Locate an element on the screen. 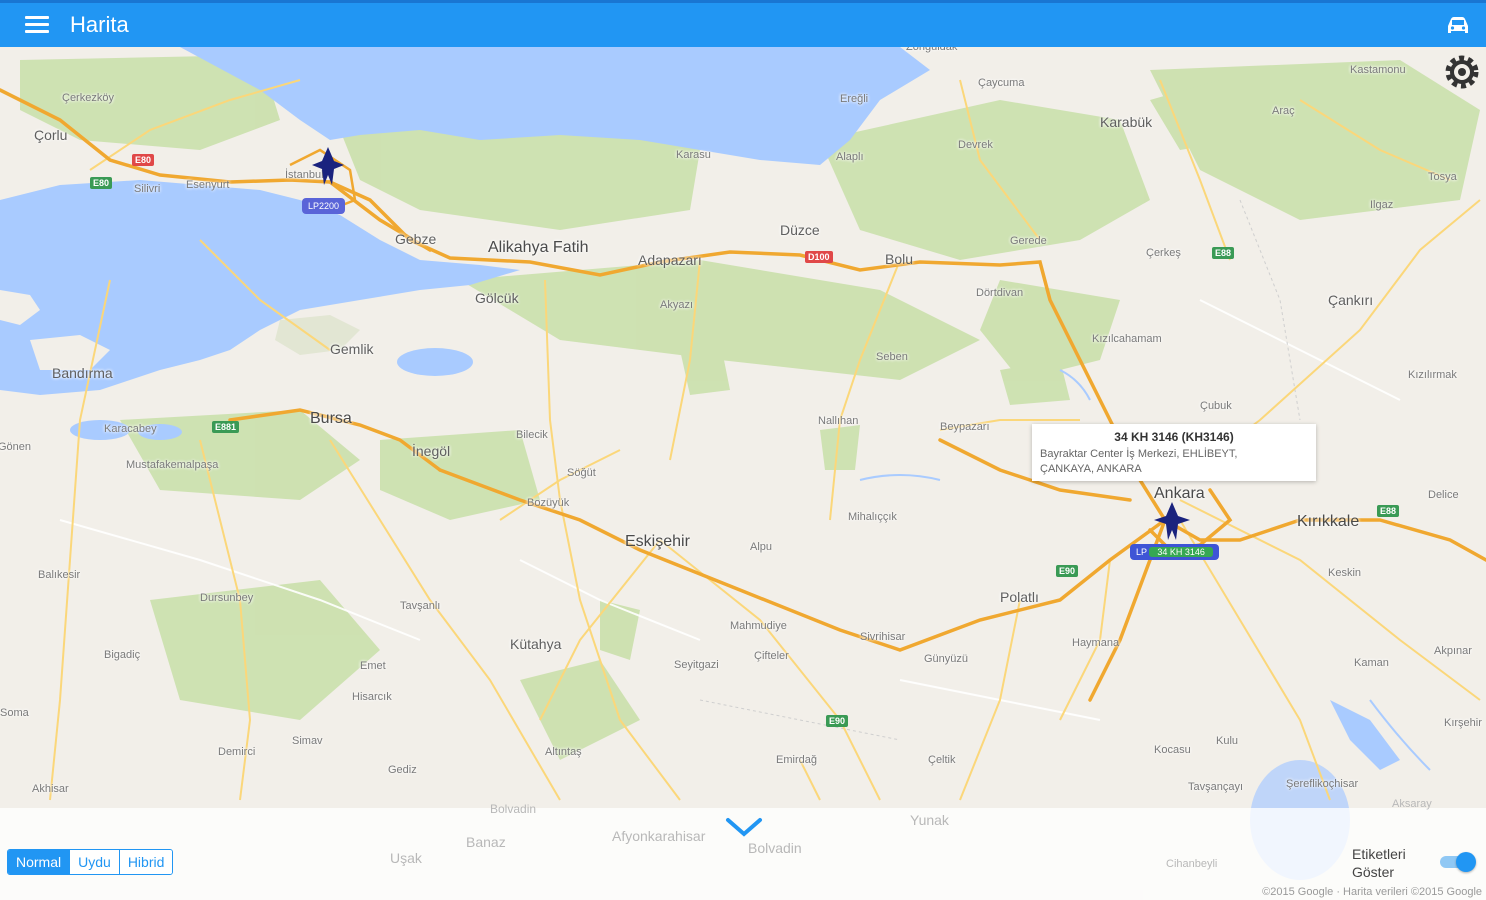  place-label: Kulu is located at coordinates (1227, 741).